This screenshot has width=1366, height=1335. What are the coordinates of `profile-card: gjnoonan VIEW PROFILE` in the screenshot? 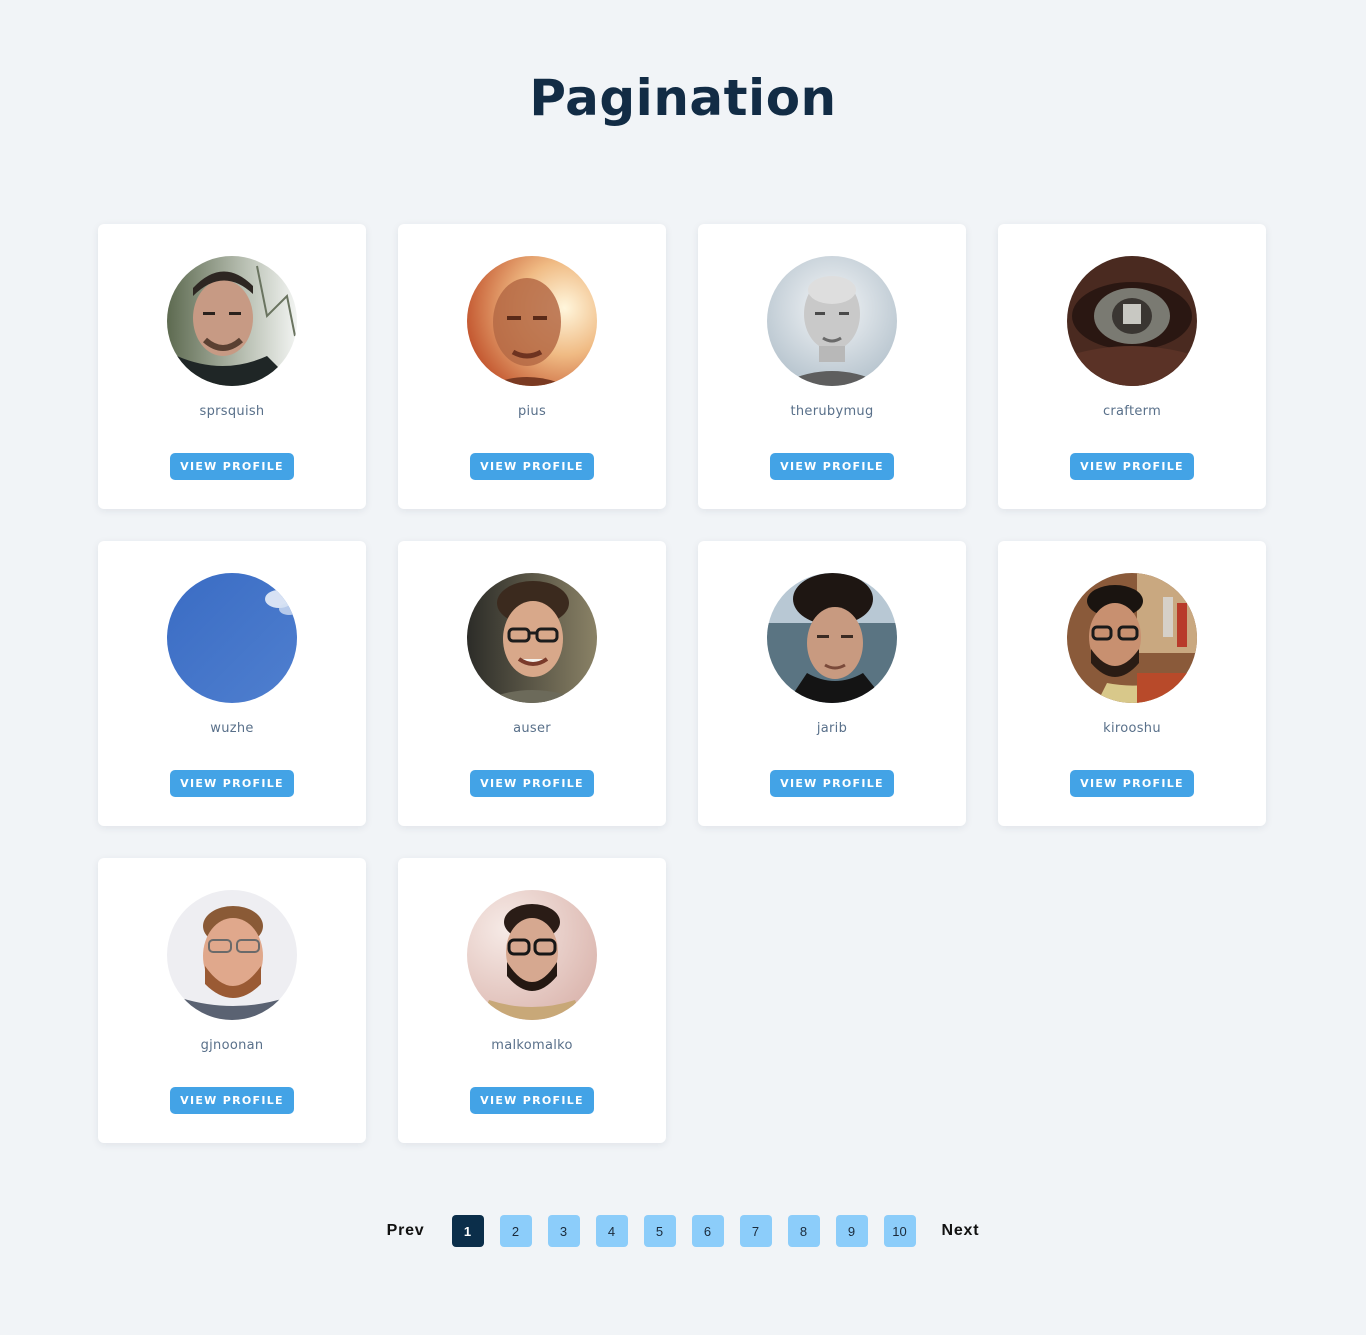 It's located at (232, 1000).